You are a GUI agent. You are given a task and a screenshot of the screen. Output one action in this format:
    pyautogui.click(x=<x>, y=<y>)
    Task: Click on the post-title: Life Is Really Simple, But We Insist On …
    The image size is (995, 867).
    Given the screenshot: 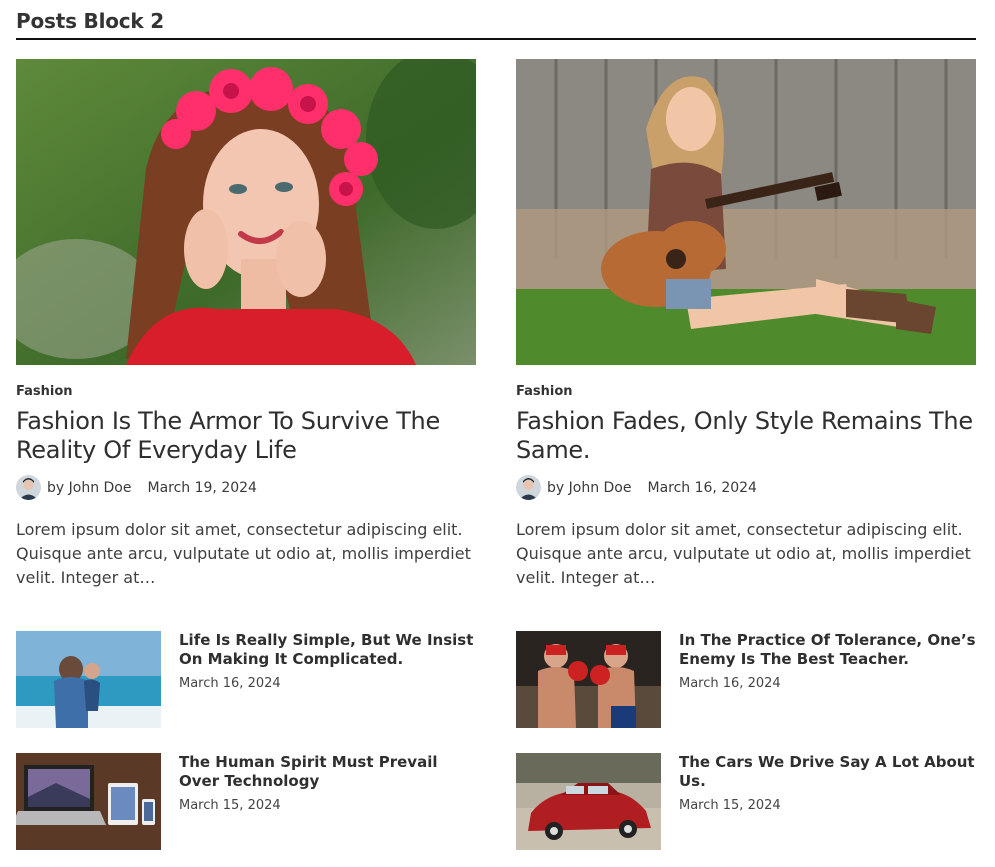 What is the action you would take?
    pyautogui.click(x=327, y=650)
    